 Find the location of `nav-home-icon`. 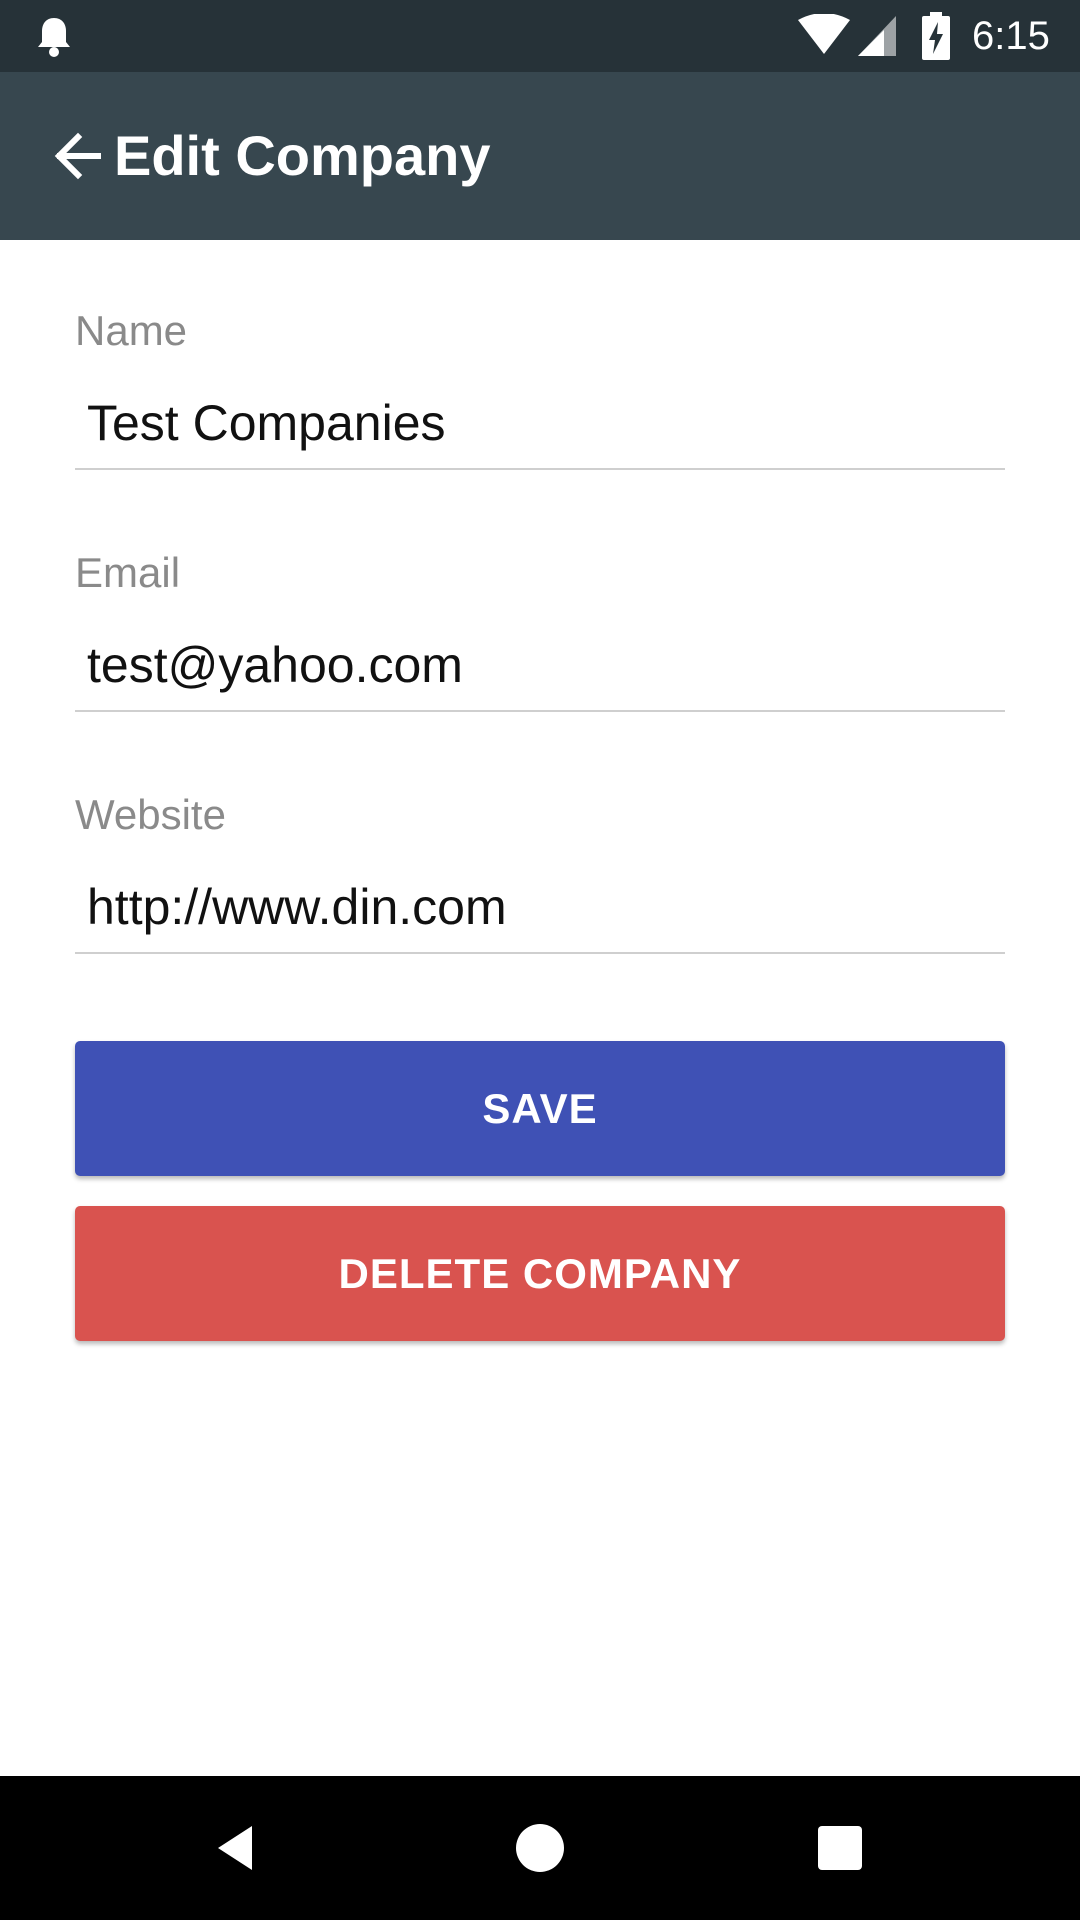

nav-home-icon is located at coordinates (540, 1848).